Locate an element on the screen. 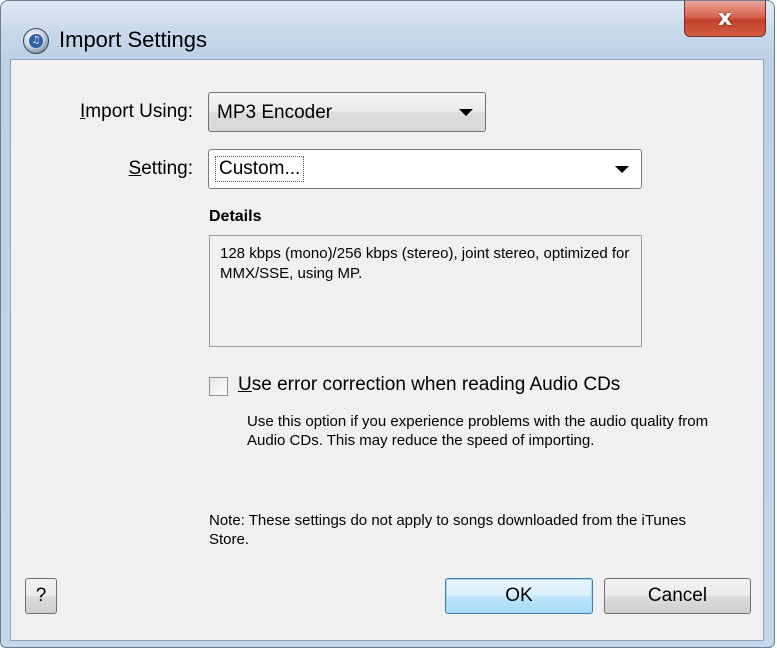 The height and width of the screenshot is (650, 777). help-button: ? is located at coordinates (41, 596).